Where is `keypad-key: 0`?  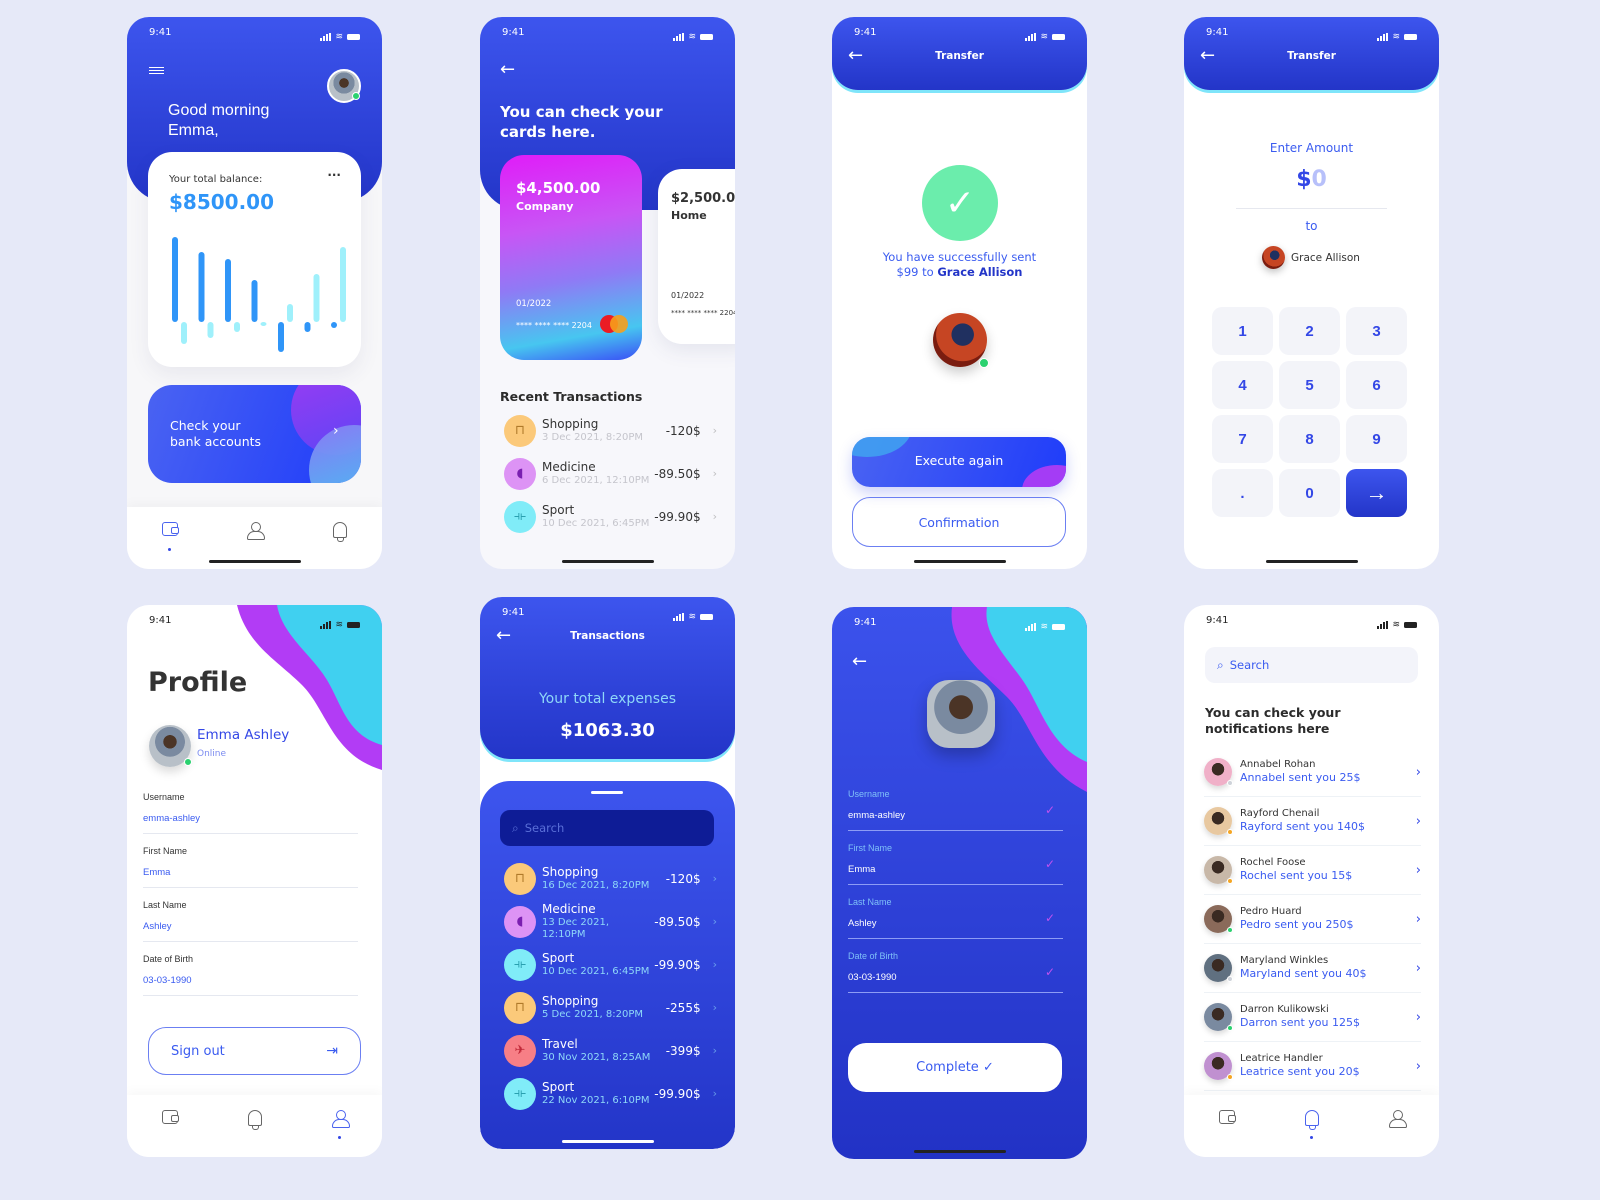 keypad-key: 0 is located at coordinates (1309, 493).